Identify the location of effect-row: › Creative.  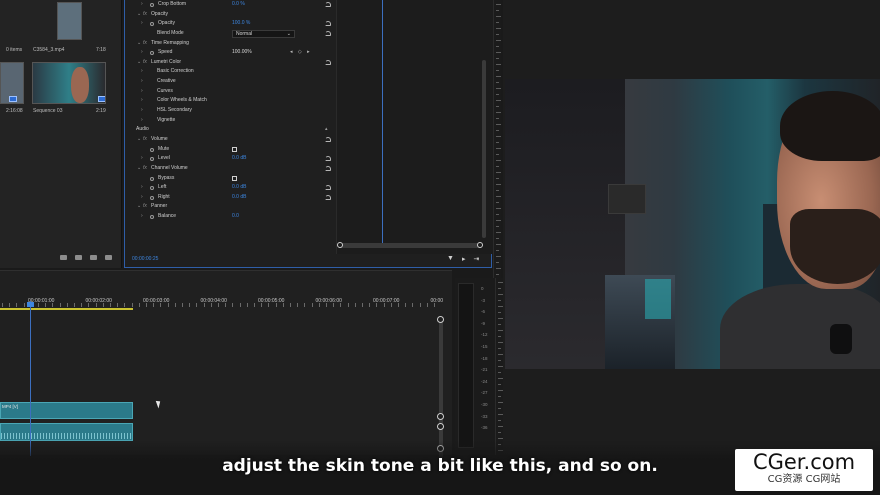
(230, 82).